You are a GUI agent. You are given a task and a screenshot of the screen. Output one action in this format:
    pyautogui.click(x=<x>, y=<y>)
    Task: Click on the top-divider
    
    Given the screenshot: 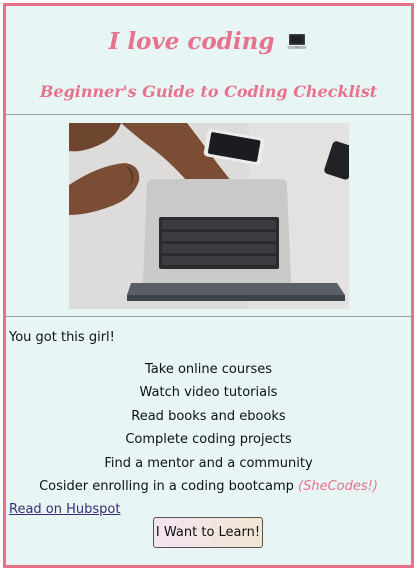 What is the action you would take?
    pyautogui.click(x=208, y=114)
    